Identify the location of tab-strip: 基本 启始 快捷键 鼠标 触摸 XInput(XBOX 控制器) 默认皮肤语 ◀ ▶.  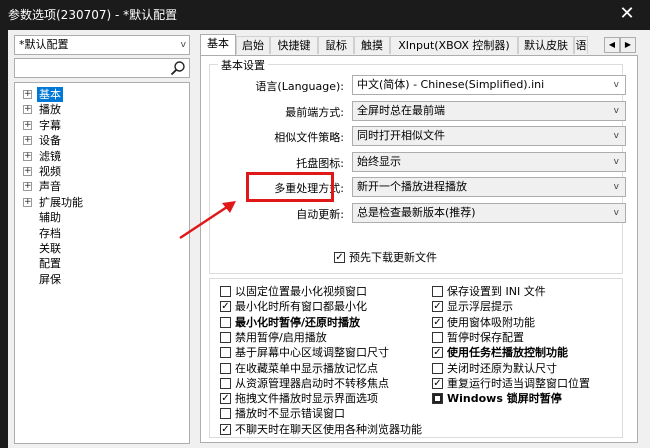
(419, 45).